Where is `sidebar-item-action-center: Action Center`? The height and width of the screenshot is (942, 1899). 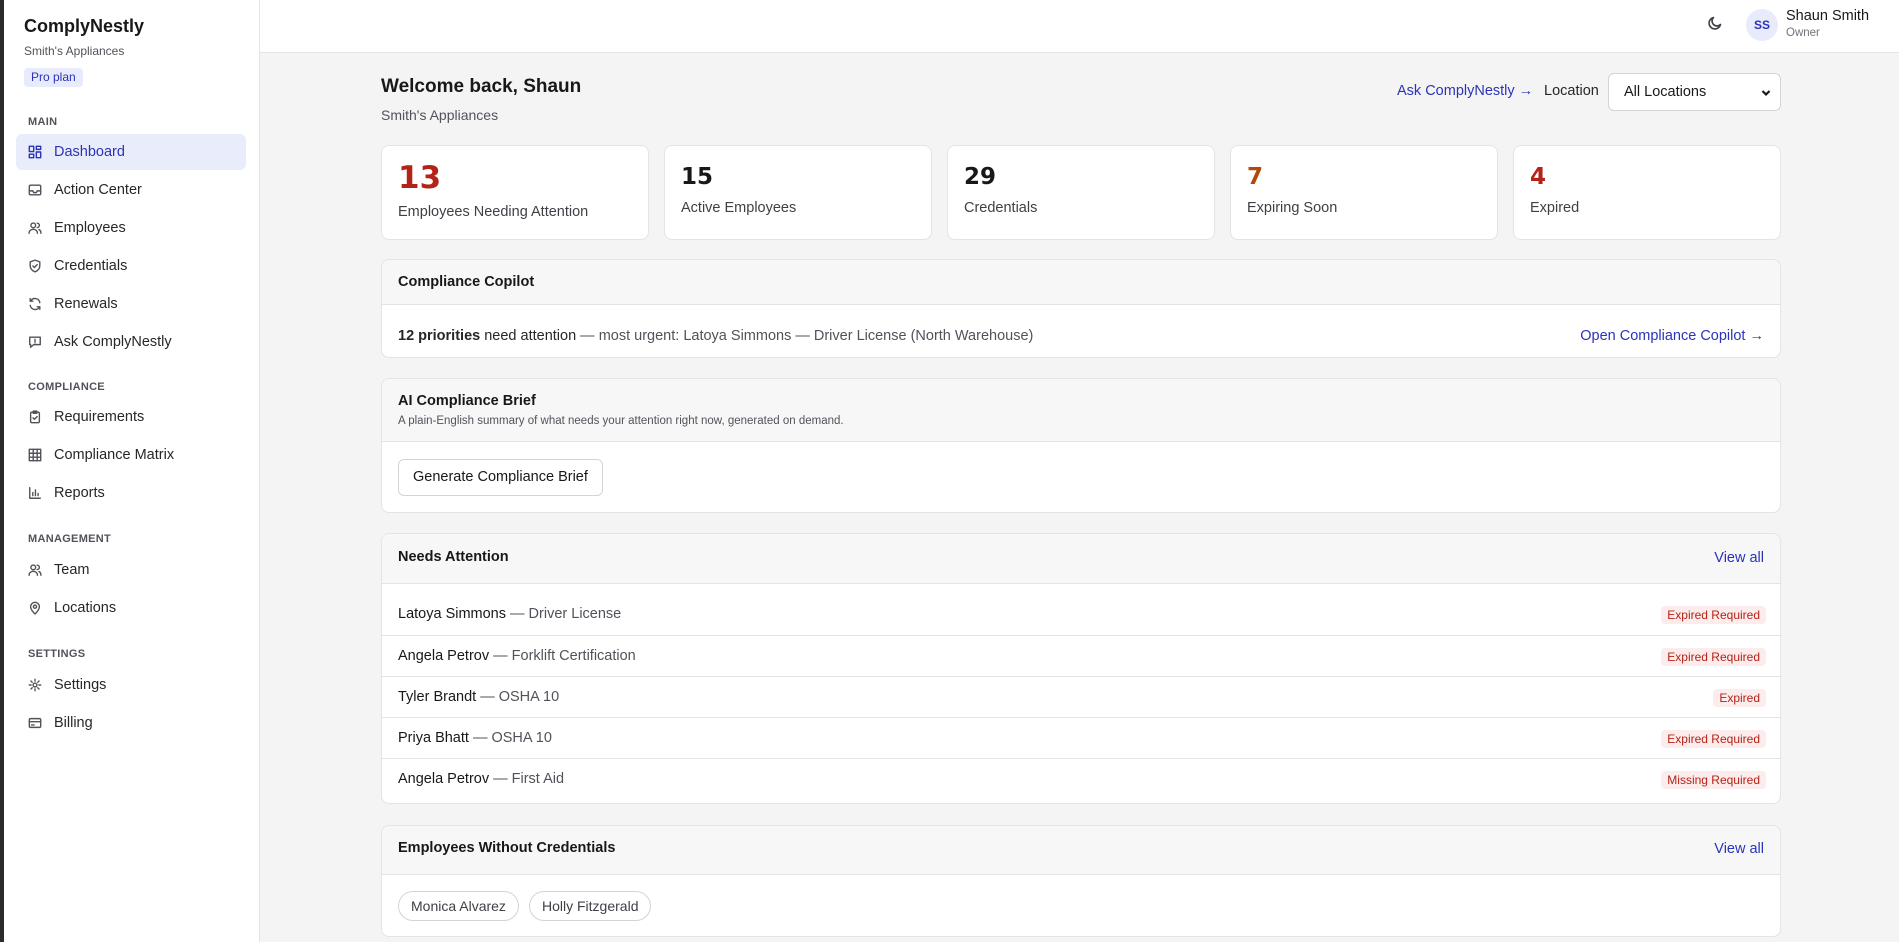
sidebar-item-action-center: Action Center is located at coordinates (131, 190).